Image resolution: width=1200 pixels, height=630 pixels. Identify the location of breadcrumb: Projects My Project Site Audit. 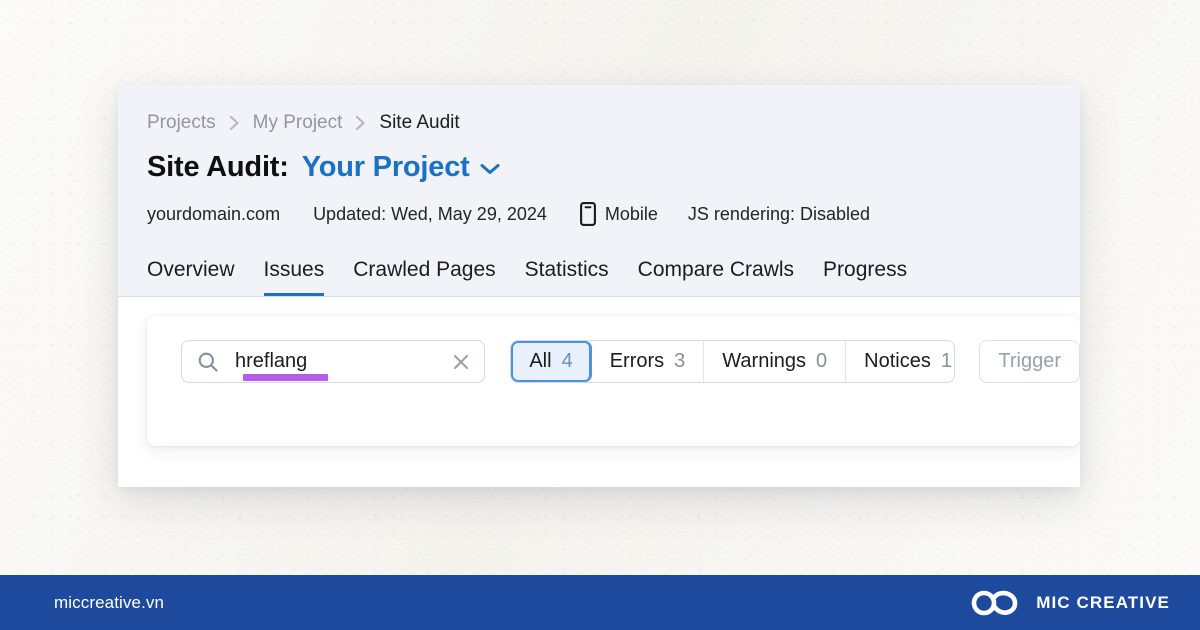
(613, 123).